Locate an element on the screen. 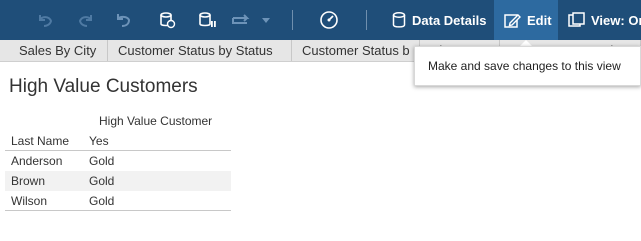 Image resolution: width=641 pixels, height=241 pixels. redo-icon is located at coordinates (86, 20).